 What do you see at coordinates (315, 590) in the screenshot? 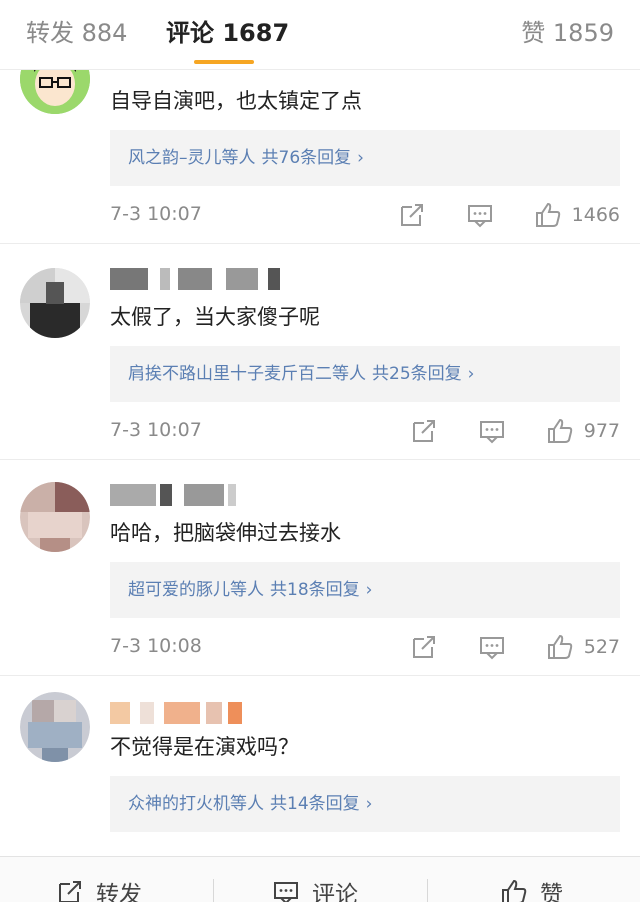
I see `reply-count: 共18条回复` at bounding box center [315, 590].